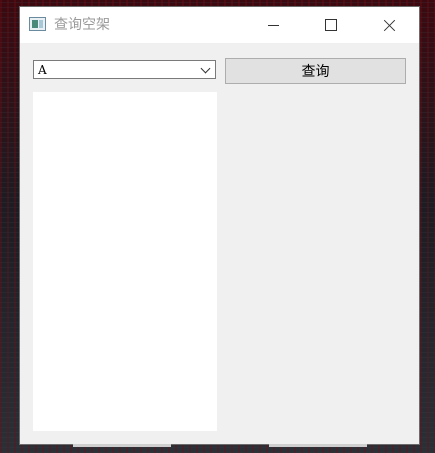  I want to click on chevron-down-icon, so click(205, 68).